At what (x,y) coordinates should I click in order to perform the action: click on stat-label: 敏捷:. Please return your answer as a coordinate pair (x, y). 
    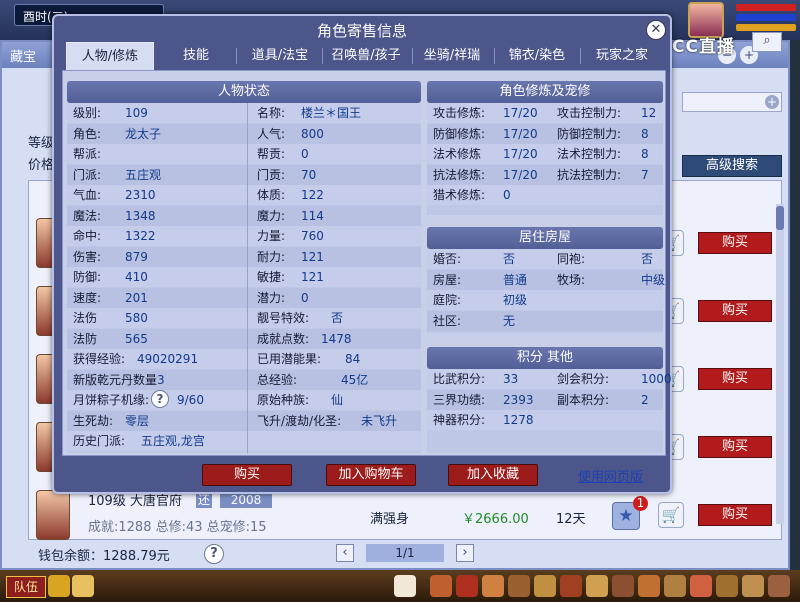
    Looking at the image, I should click on (271, 277).